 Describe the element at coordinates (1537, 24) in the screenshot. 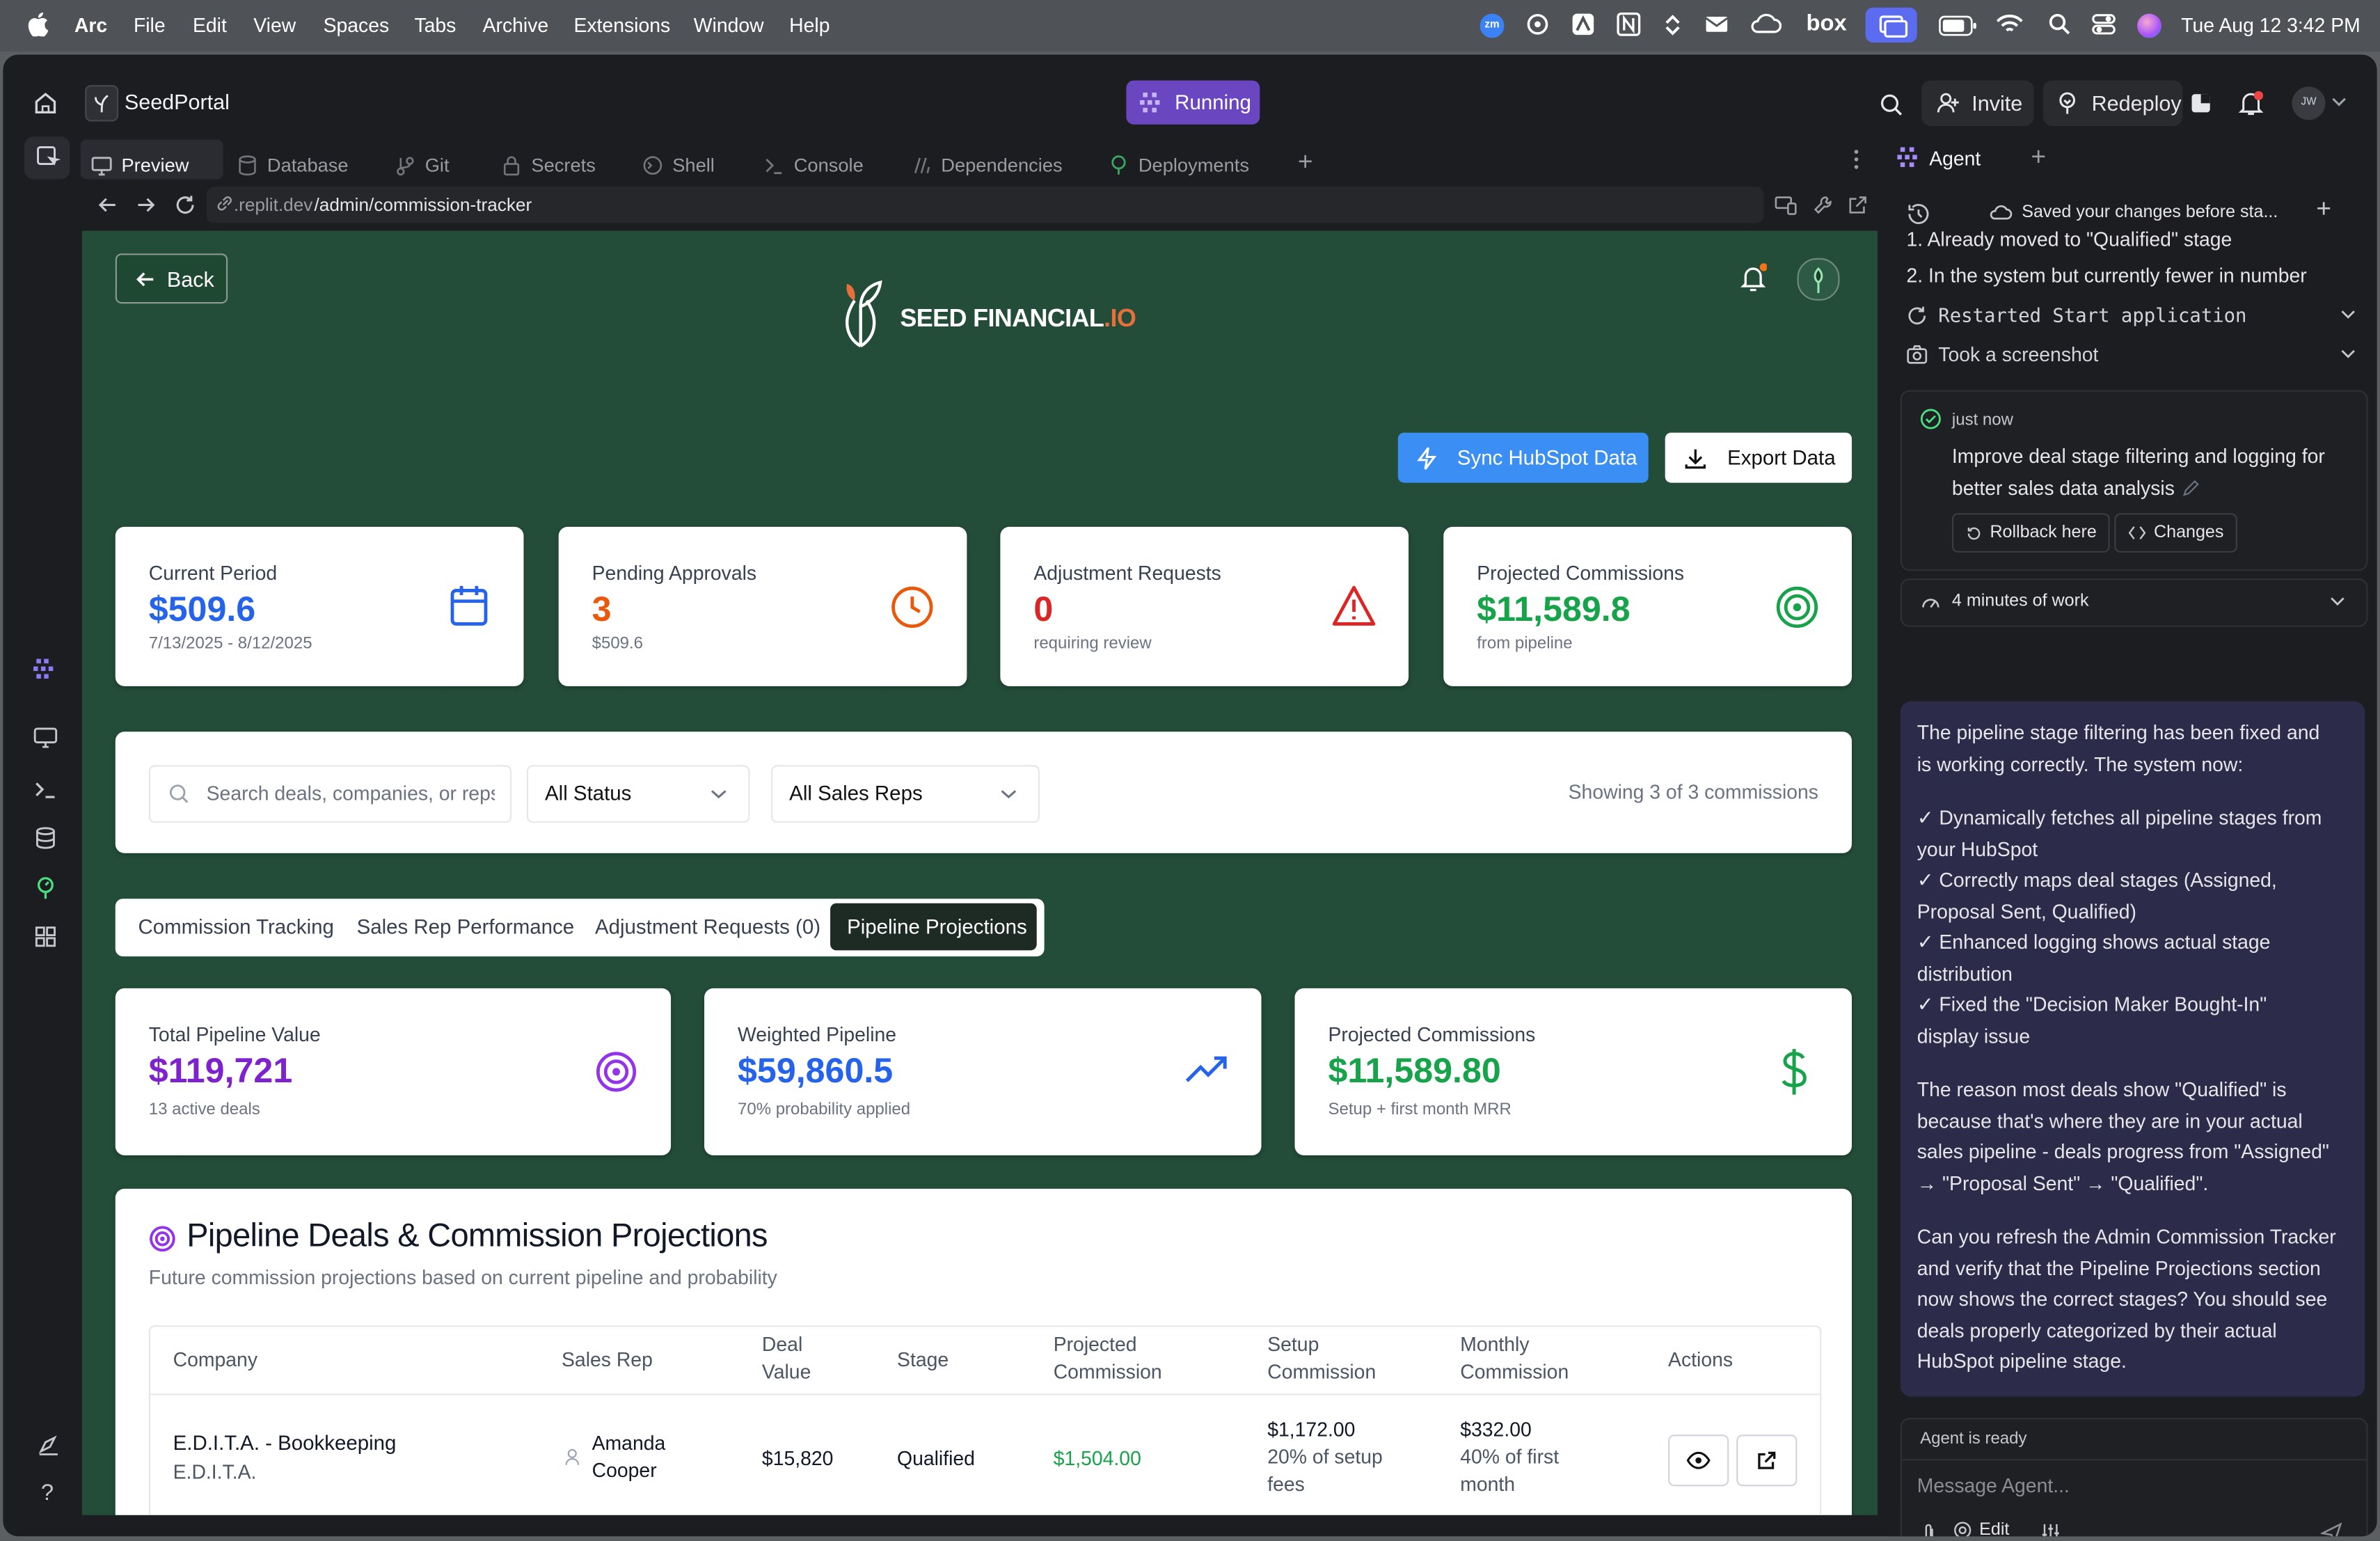

I see `openai-status-icon` at that location.